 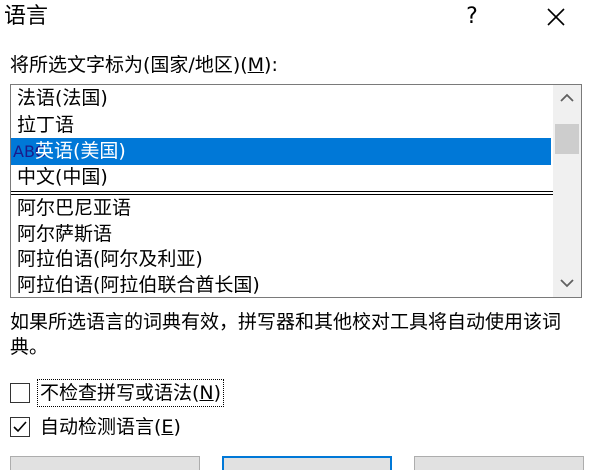 What do you see at coordinates (281, 151) in the screenshot?
I see `language-item-english-us: ABC英语(美国)` at bounding box center [281, 151].